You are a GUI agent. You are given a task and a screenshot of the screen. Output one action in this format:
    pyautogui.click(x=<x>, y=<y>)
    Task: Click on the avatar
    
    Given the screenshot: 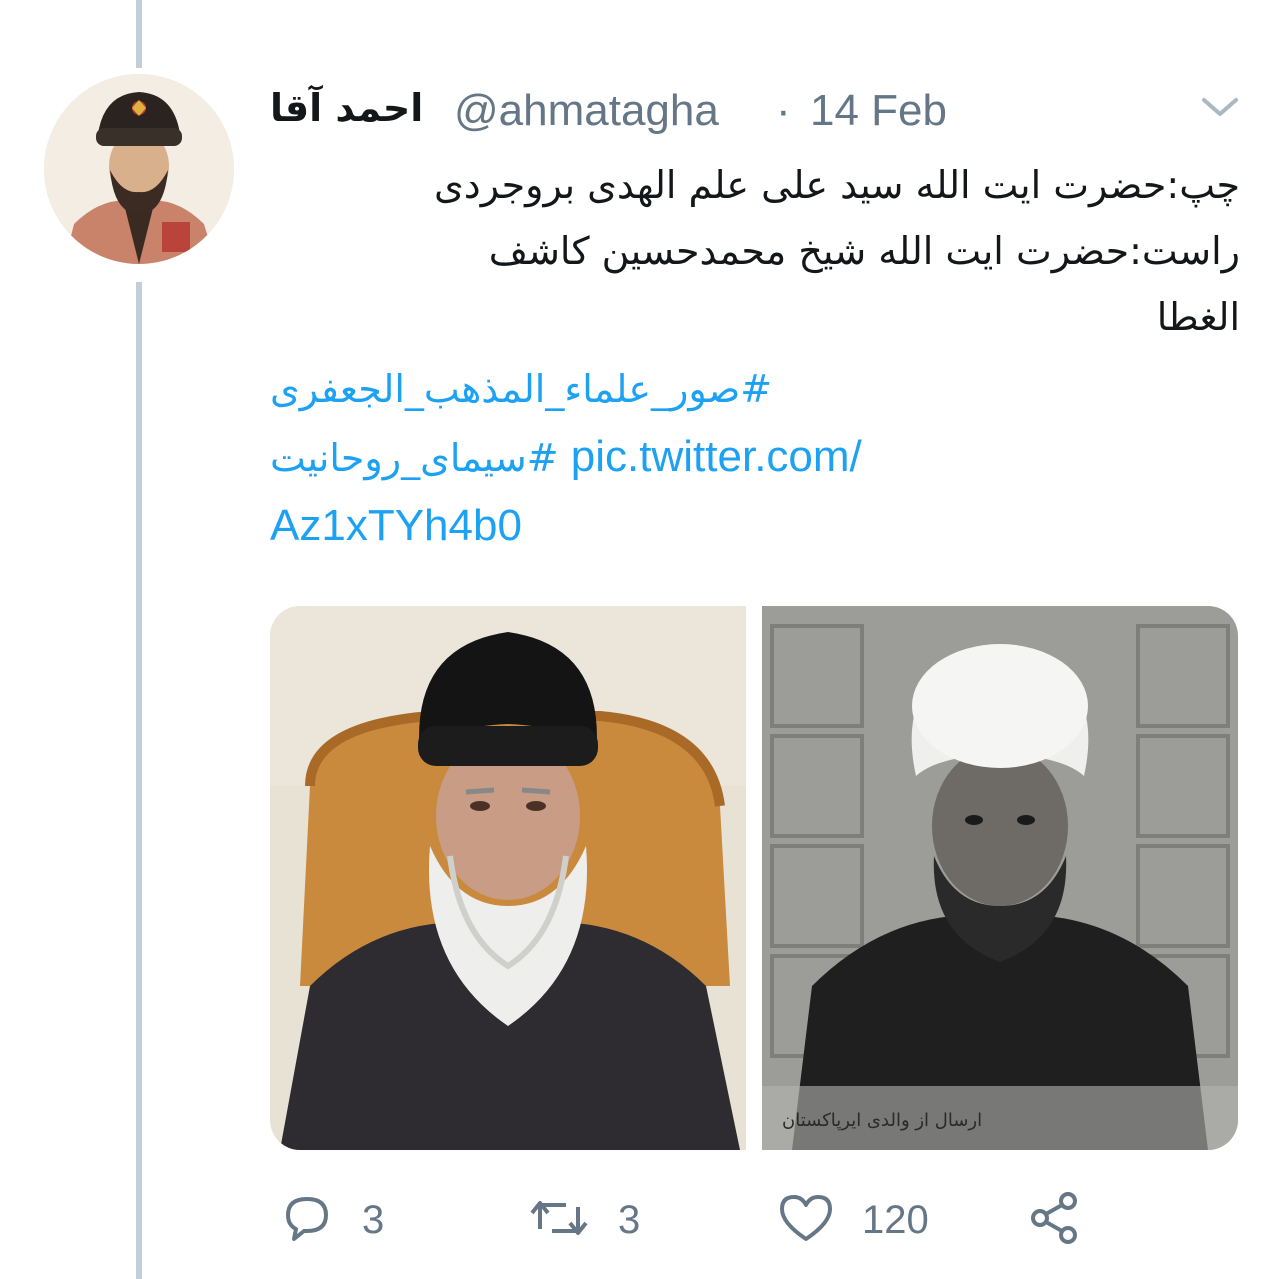 What is the action you would take?
    pyautogui.click(x=139, y=169)
    